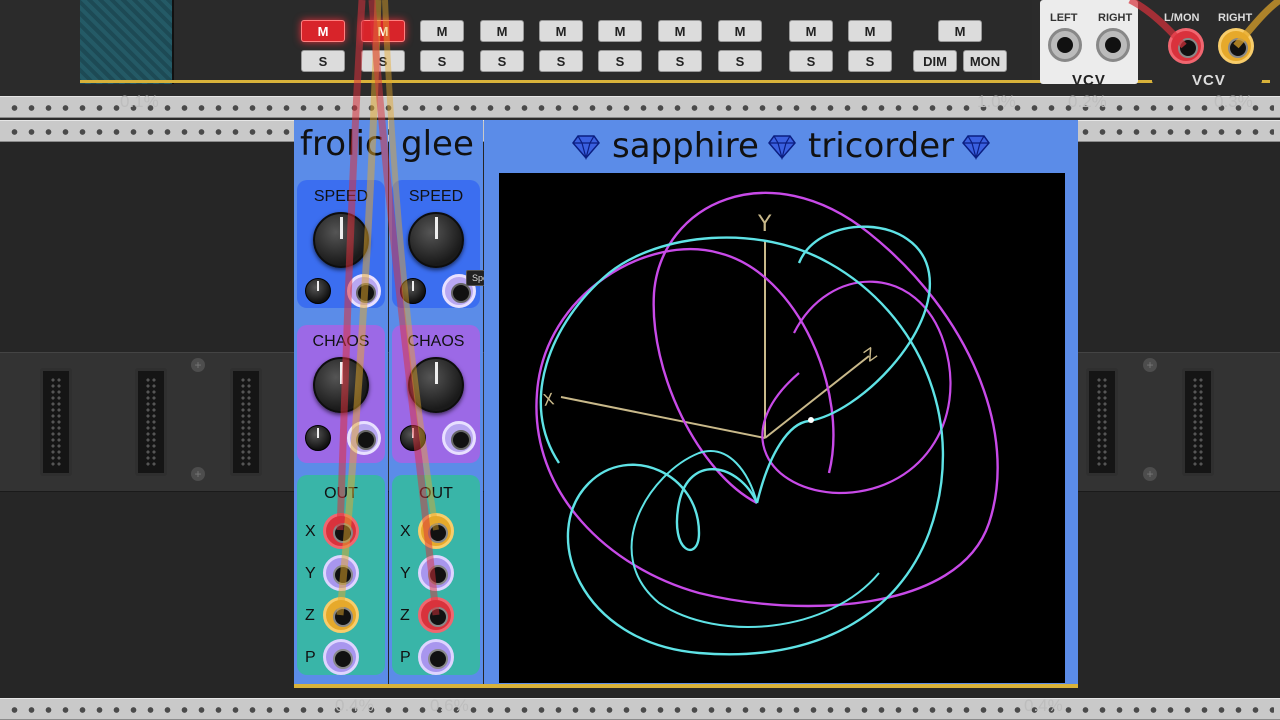 Image resolution: width=1280 pixels, height=720 pixels. What do you see at coordinates (449, 705) in the screenshot?
I see `cpu-meter: 0.6%` at bounding box center [449, 705].